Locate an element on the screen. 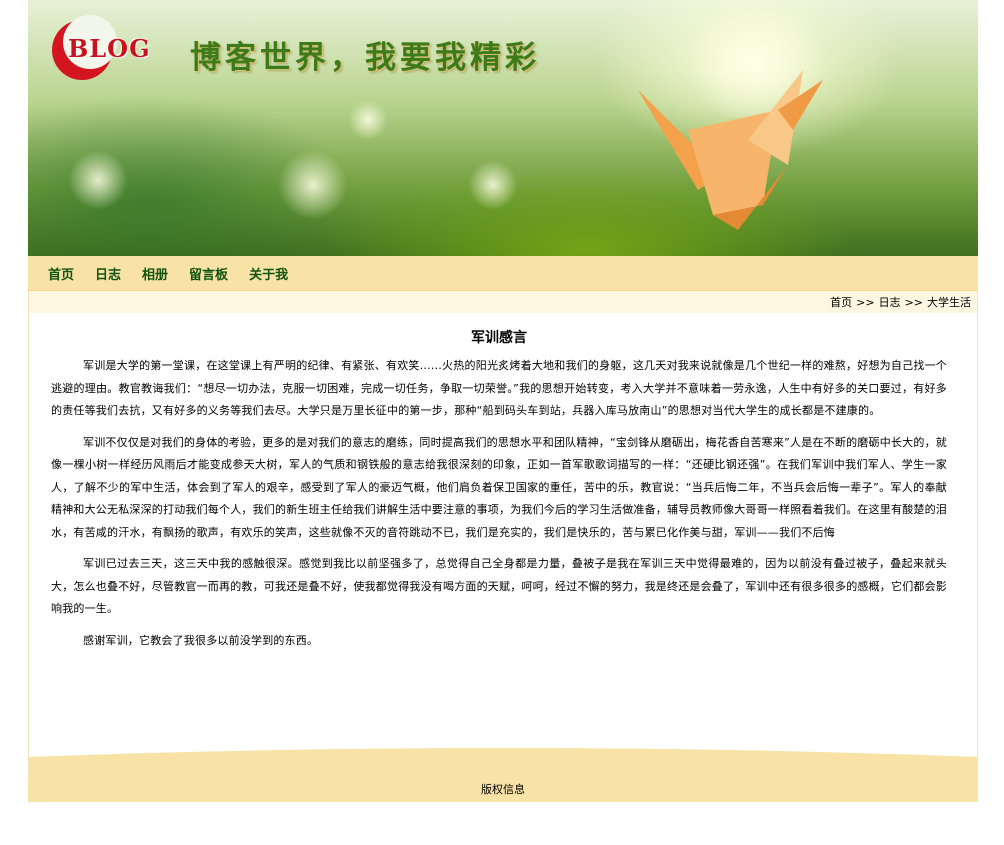  paper-crane-image is located at coordinates (730, 150).